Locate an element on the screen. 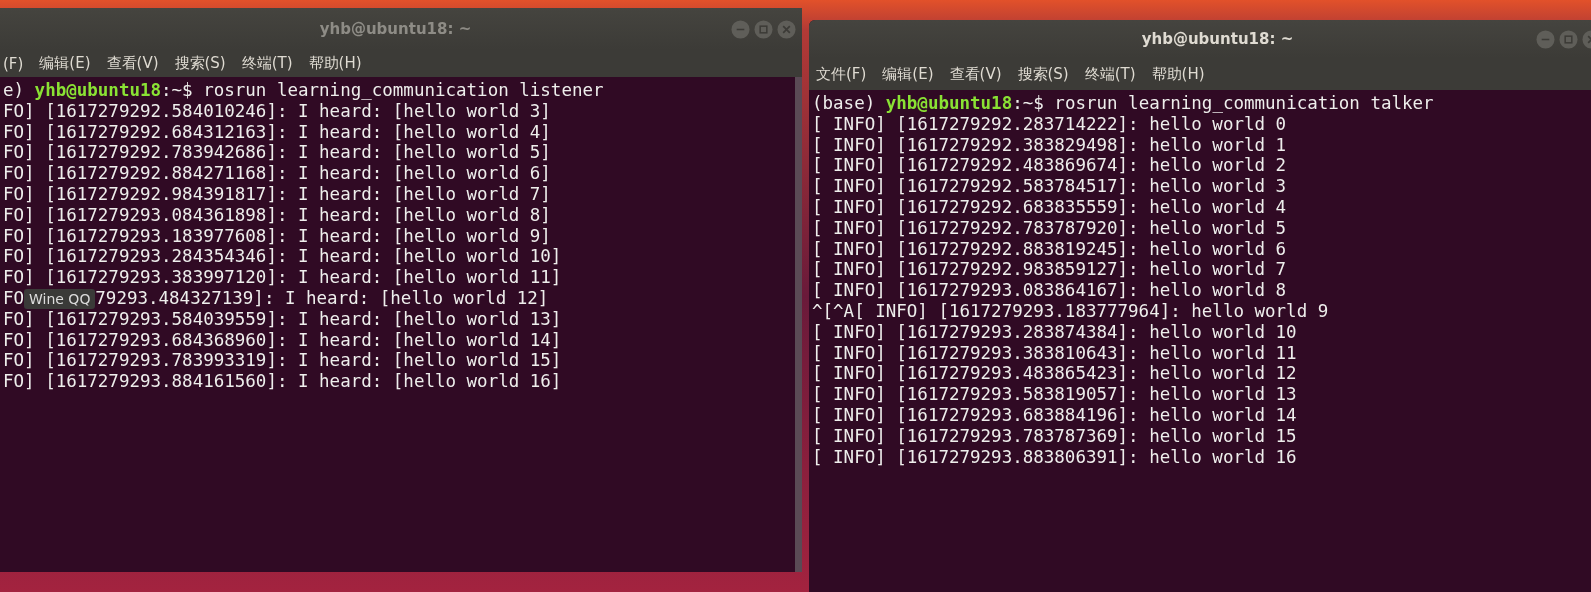  log-line: [ INFO] [1617279292.483869674]: hello world 2 is located at coordinates (1050, 166).